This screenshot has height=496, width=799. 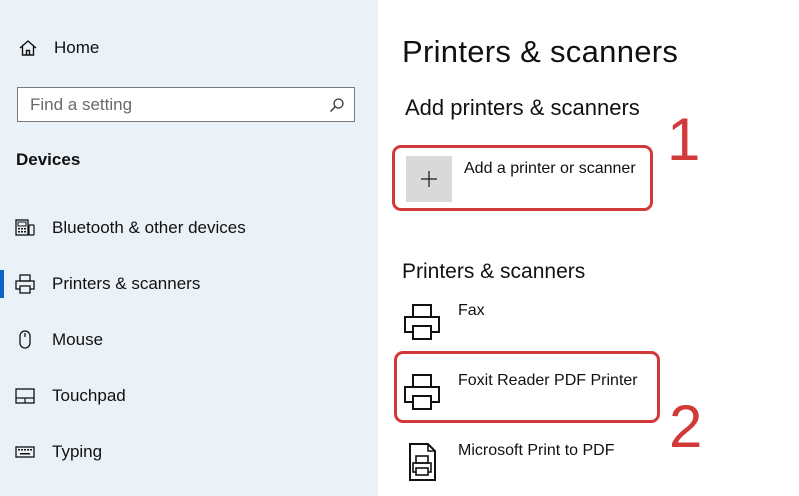 What do you see at coordinates (550, 169) in the screenshot?
I see `add-printer-label: Add a printer or scanner` at bounding box center [550, 169].